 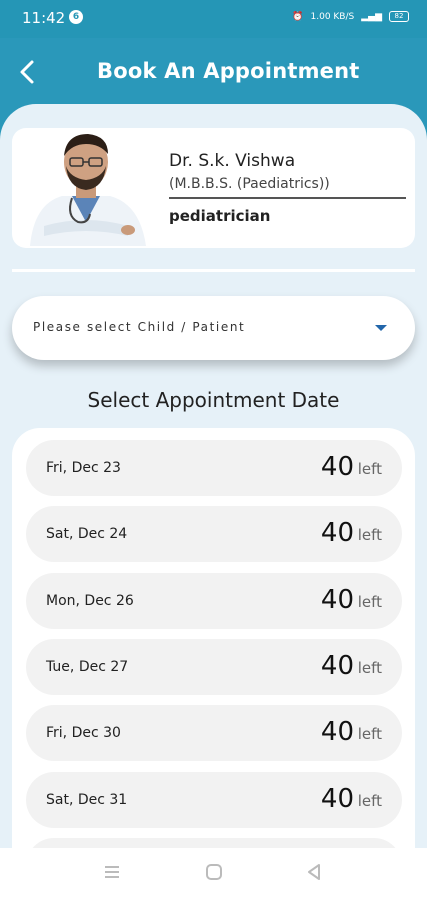 I want to click on date-label: Fri, Dec 30, so click(x=83, y=733).